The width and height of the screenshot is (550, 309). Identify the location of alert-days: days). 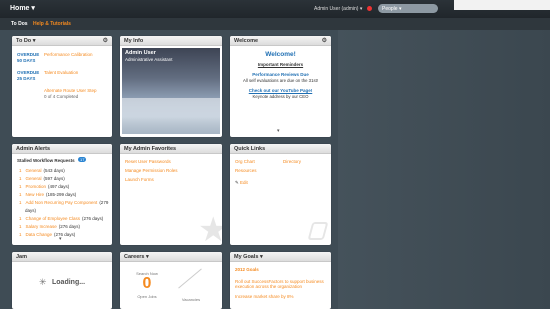
(31, 210).